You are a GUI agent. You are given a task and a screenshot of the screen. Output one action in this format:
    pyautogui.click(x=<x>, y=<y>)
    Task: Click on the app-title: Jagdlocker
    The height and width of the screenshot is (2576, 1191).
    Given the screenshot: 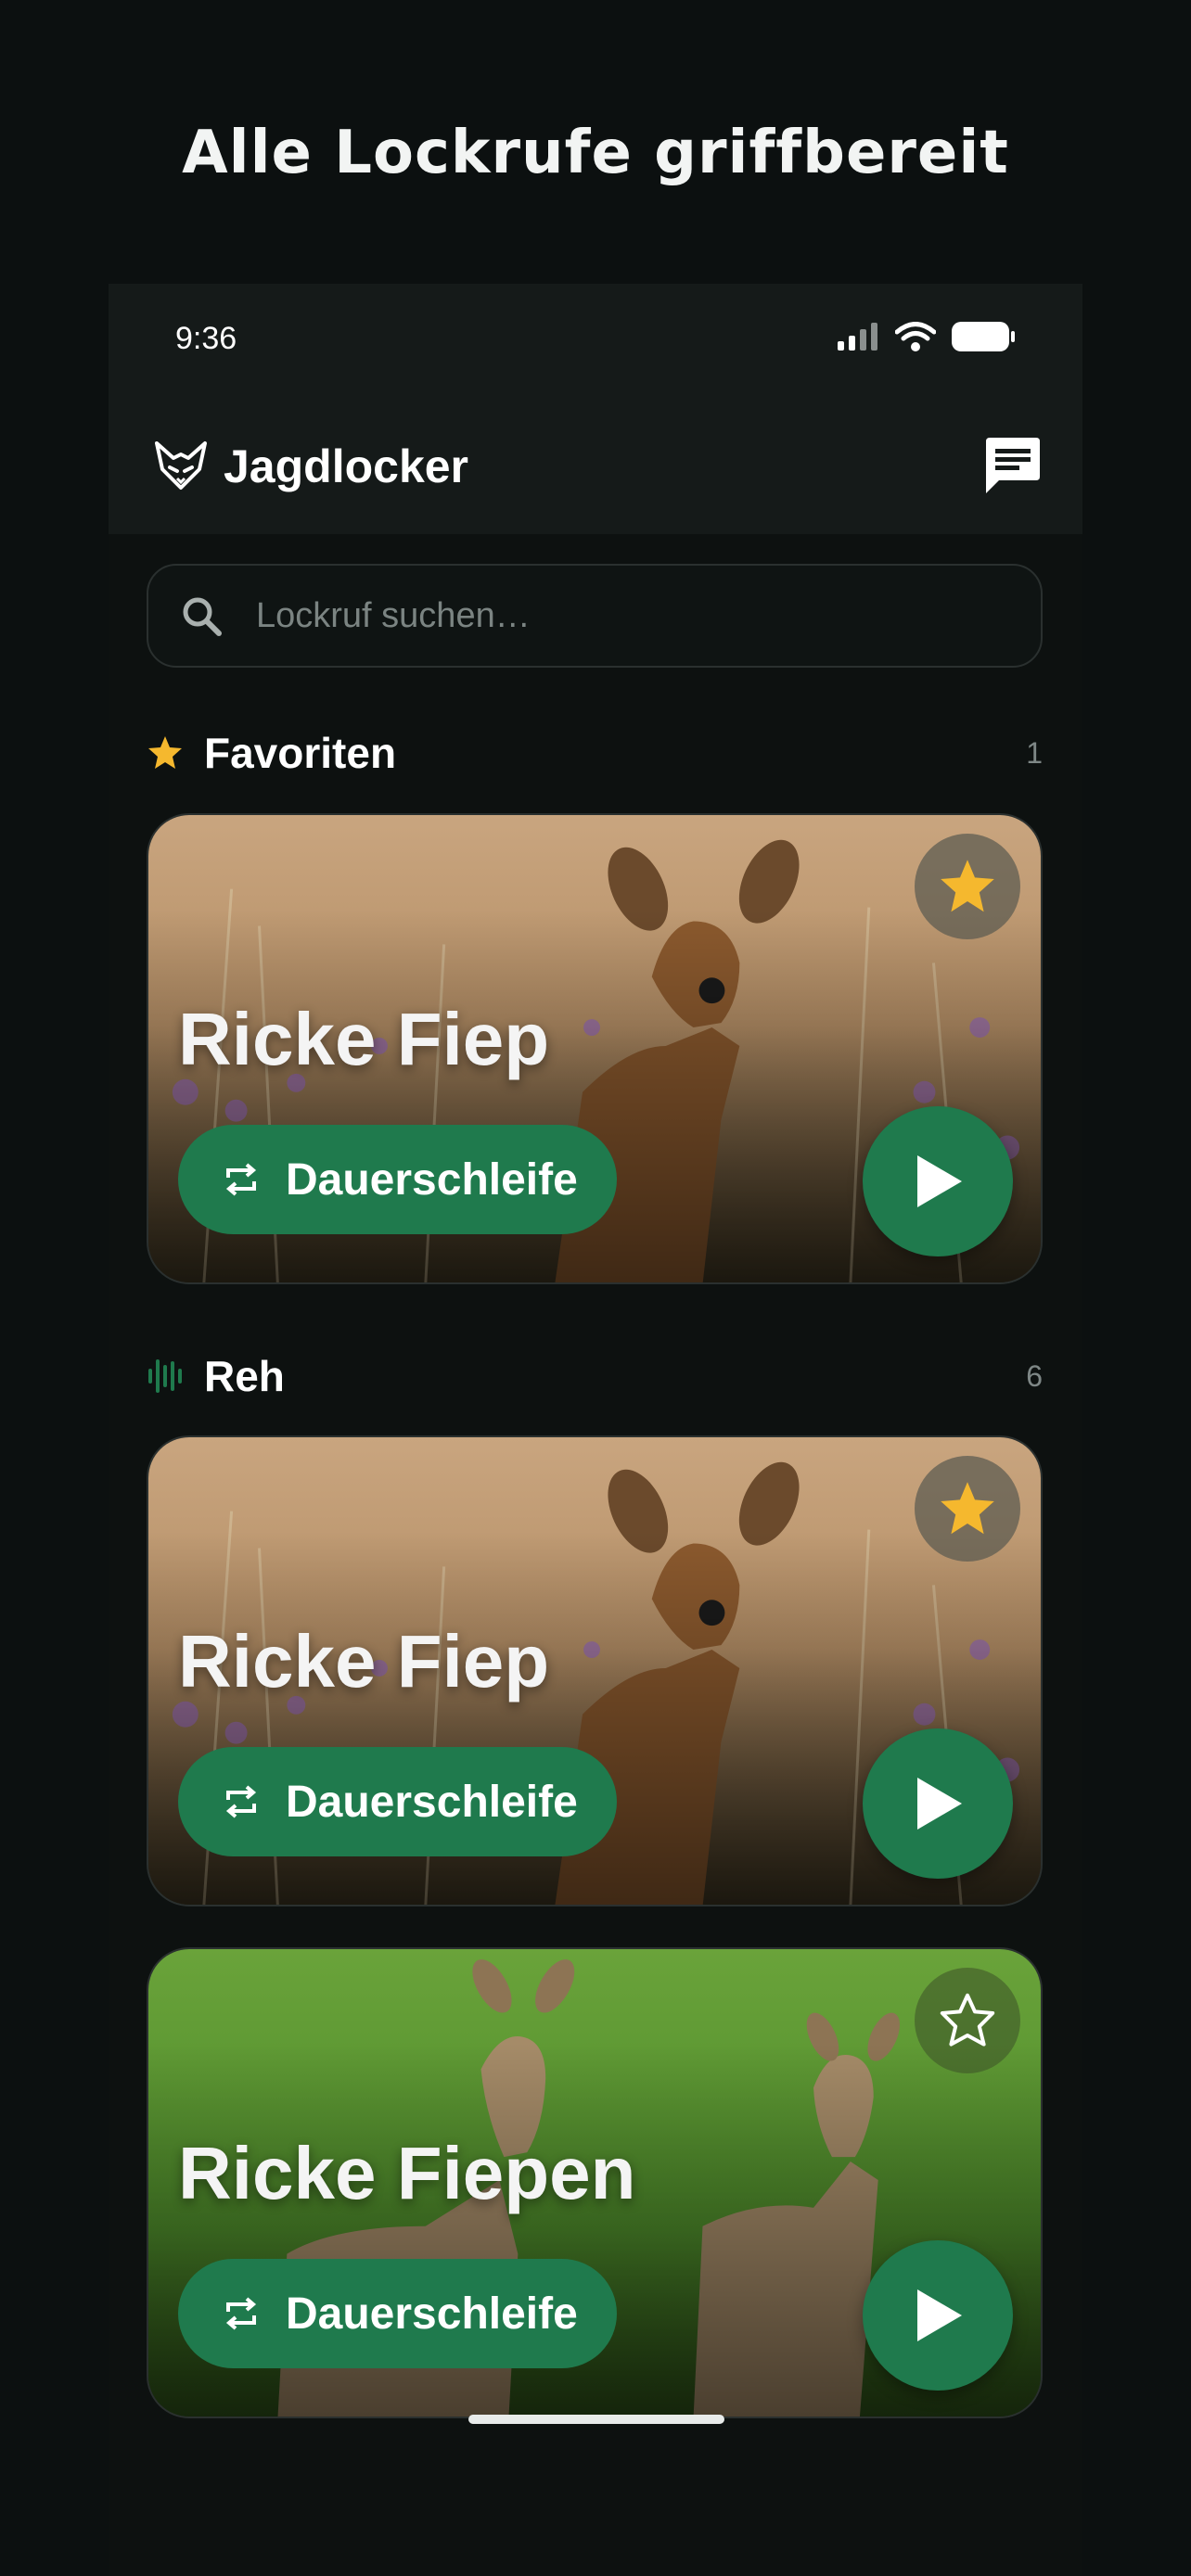 What is the action you would take?
    pyautogui.click(x=347, y=466)
    